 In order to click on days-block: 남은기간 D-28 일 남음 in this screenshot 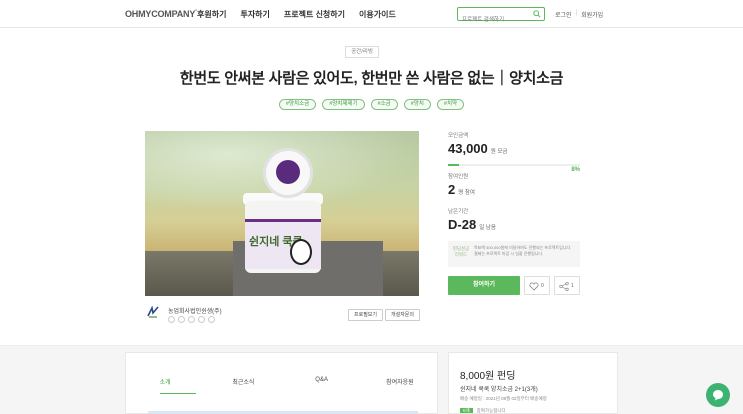, I will do `click(472, 219)`.